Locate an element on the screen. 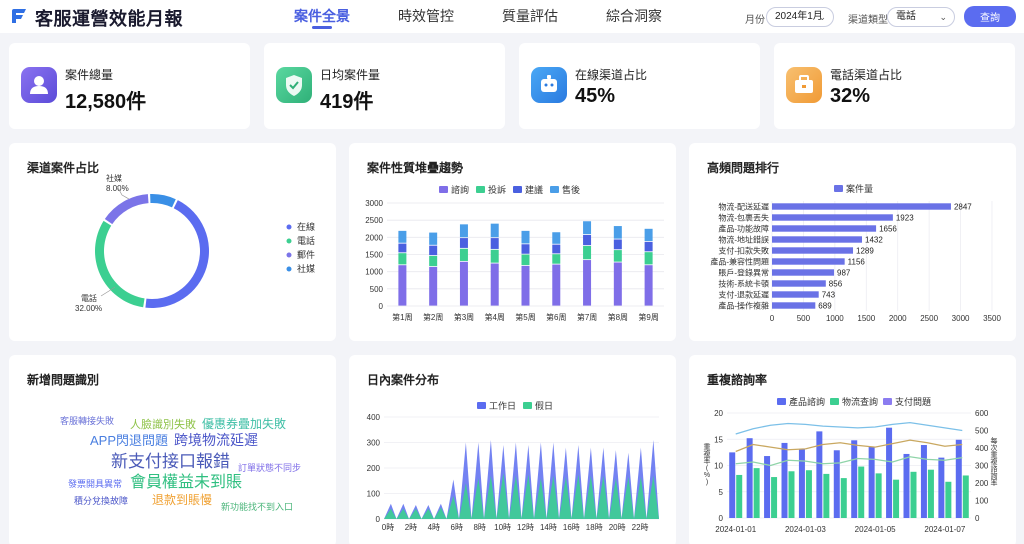 The height and width of the screenshot is (544, 1024). tab-timeliness: 時效管控 is located at coordinates (426, 16).